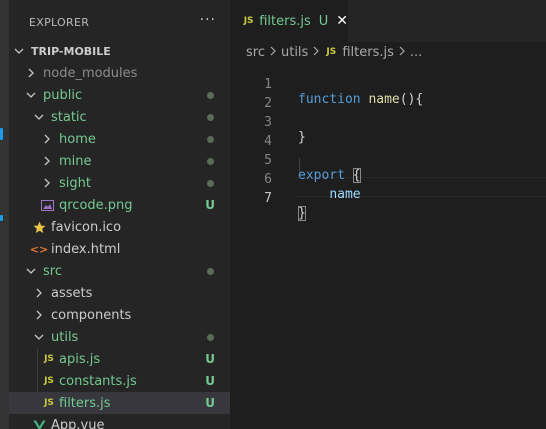 The width and height of the screenshot is (546, 429). Describe the element at coordinates (294, 52) in the screenshot. I see `breadcrumb-item: utils` at that location.